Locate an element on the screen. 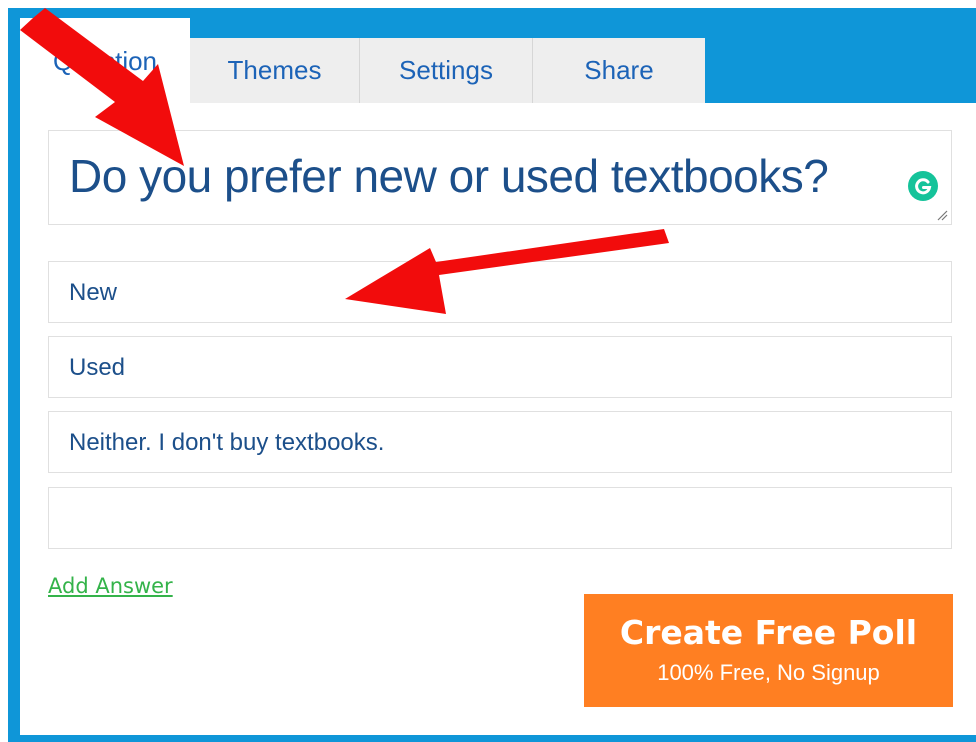  add-answer-link: Add Answer is located at coordinates (110, 586).